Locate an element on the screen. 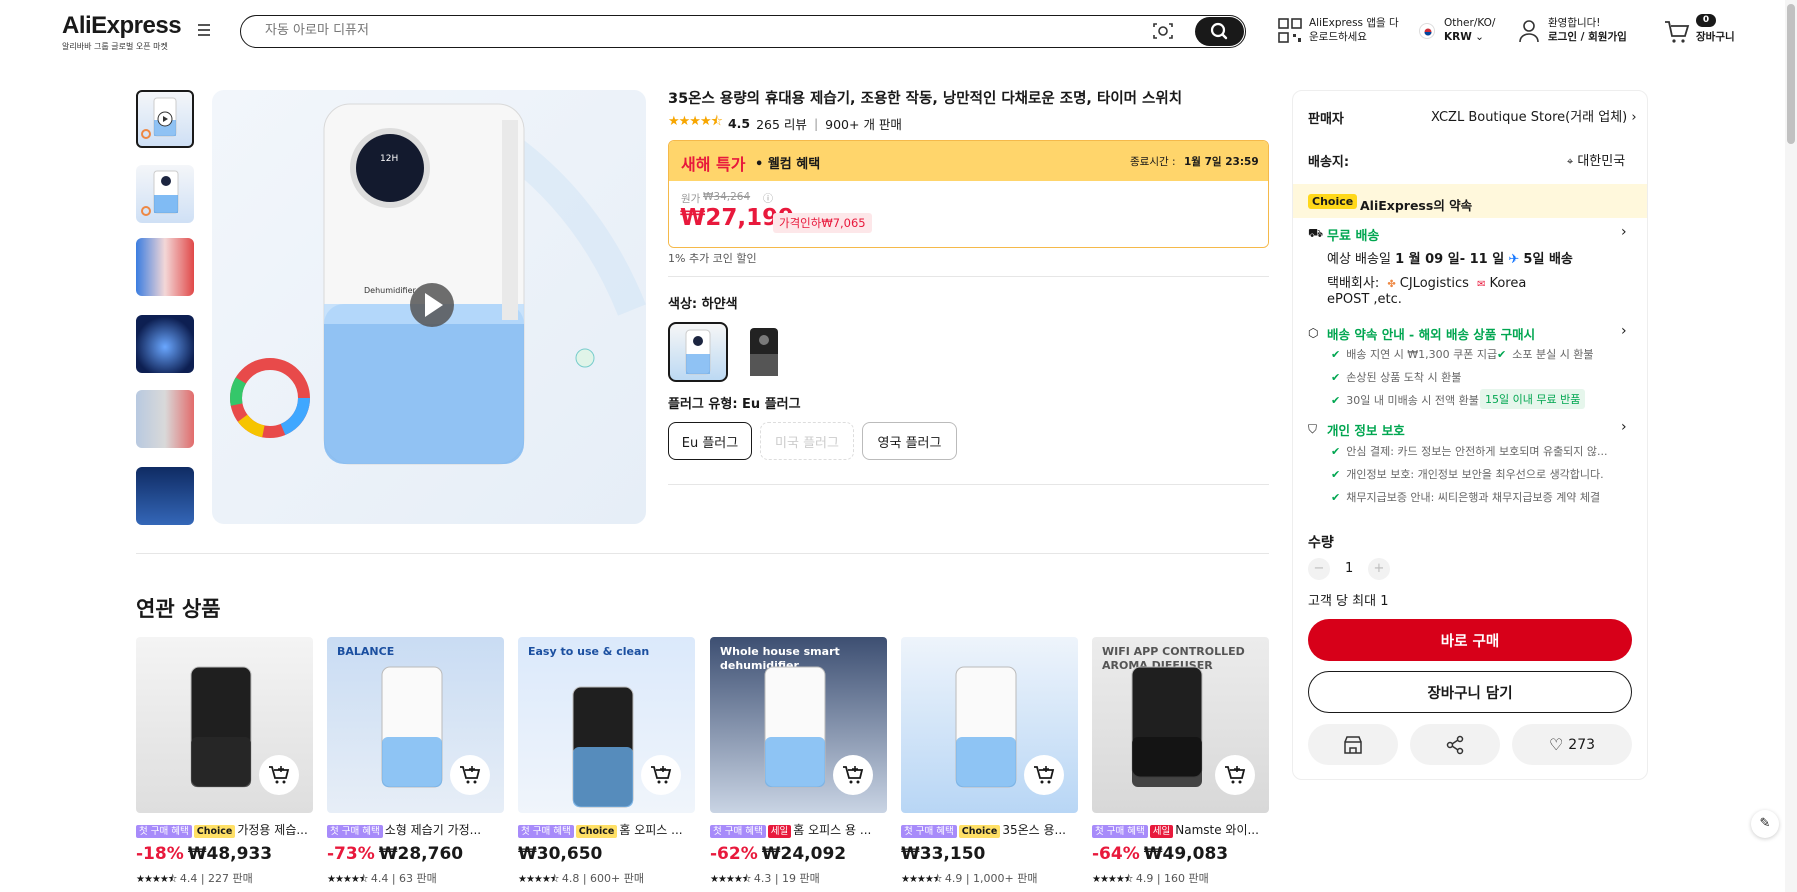  cart-label: 장바구니 is located at coordinates (1715, 37).